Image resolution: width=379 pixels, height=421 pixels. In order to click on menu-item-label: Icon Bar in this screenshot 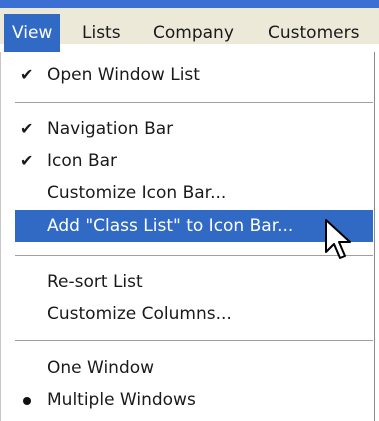, I will do `click(82, 161)`.